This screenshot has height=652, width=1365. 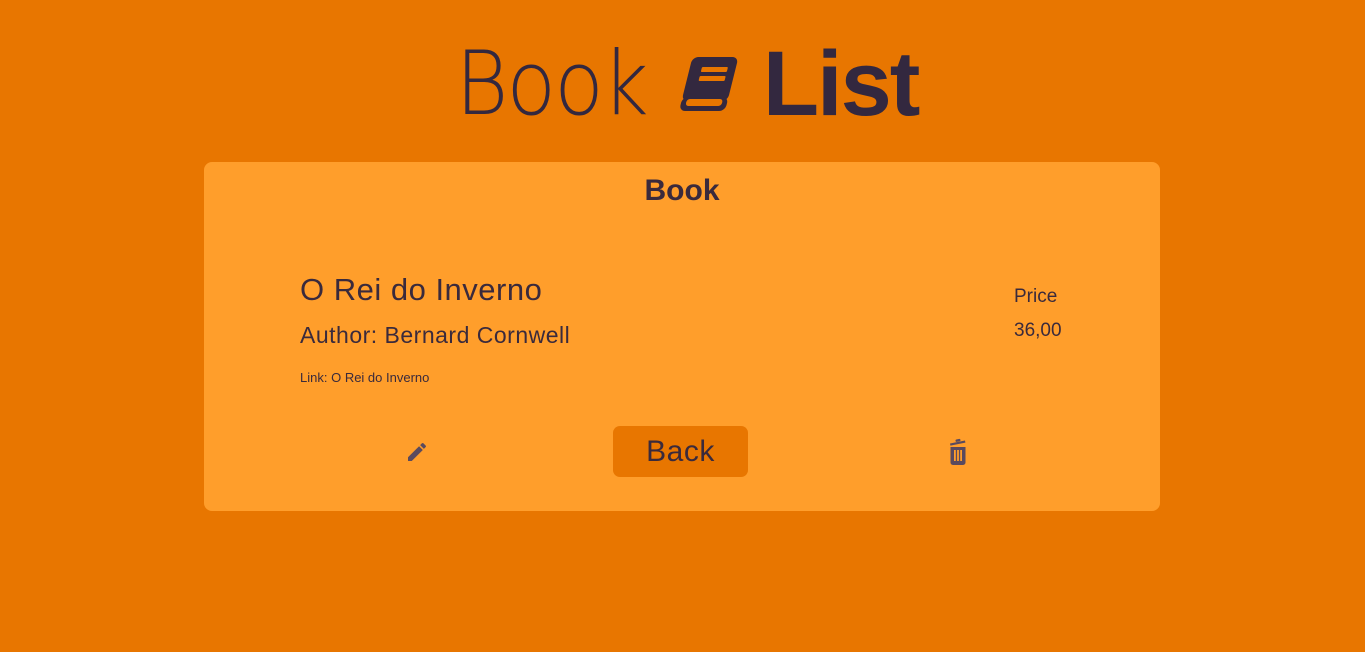 I want to click on card-title: Book, so click(x=682, y=190).